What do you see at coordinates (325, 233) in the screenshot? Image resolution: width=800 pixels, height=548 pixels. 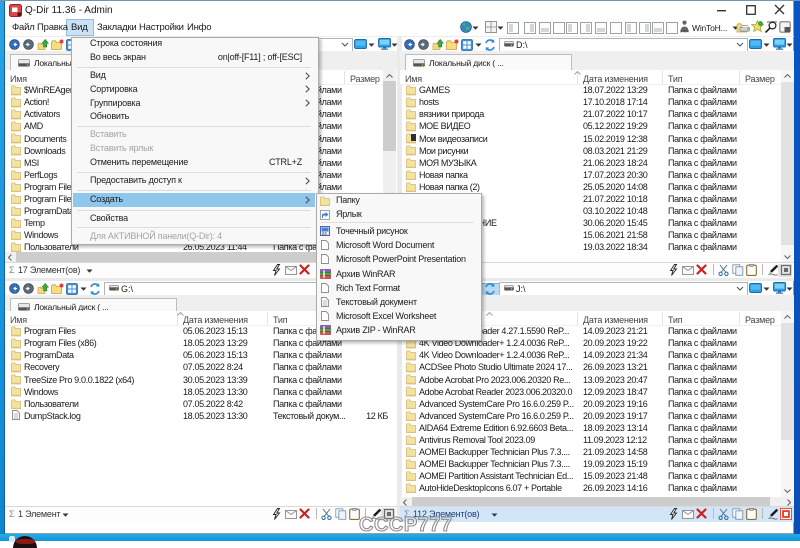 I see `svg-text: 24` at bounding box center [325, 233].